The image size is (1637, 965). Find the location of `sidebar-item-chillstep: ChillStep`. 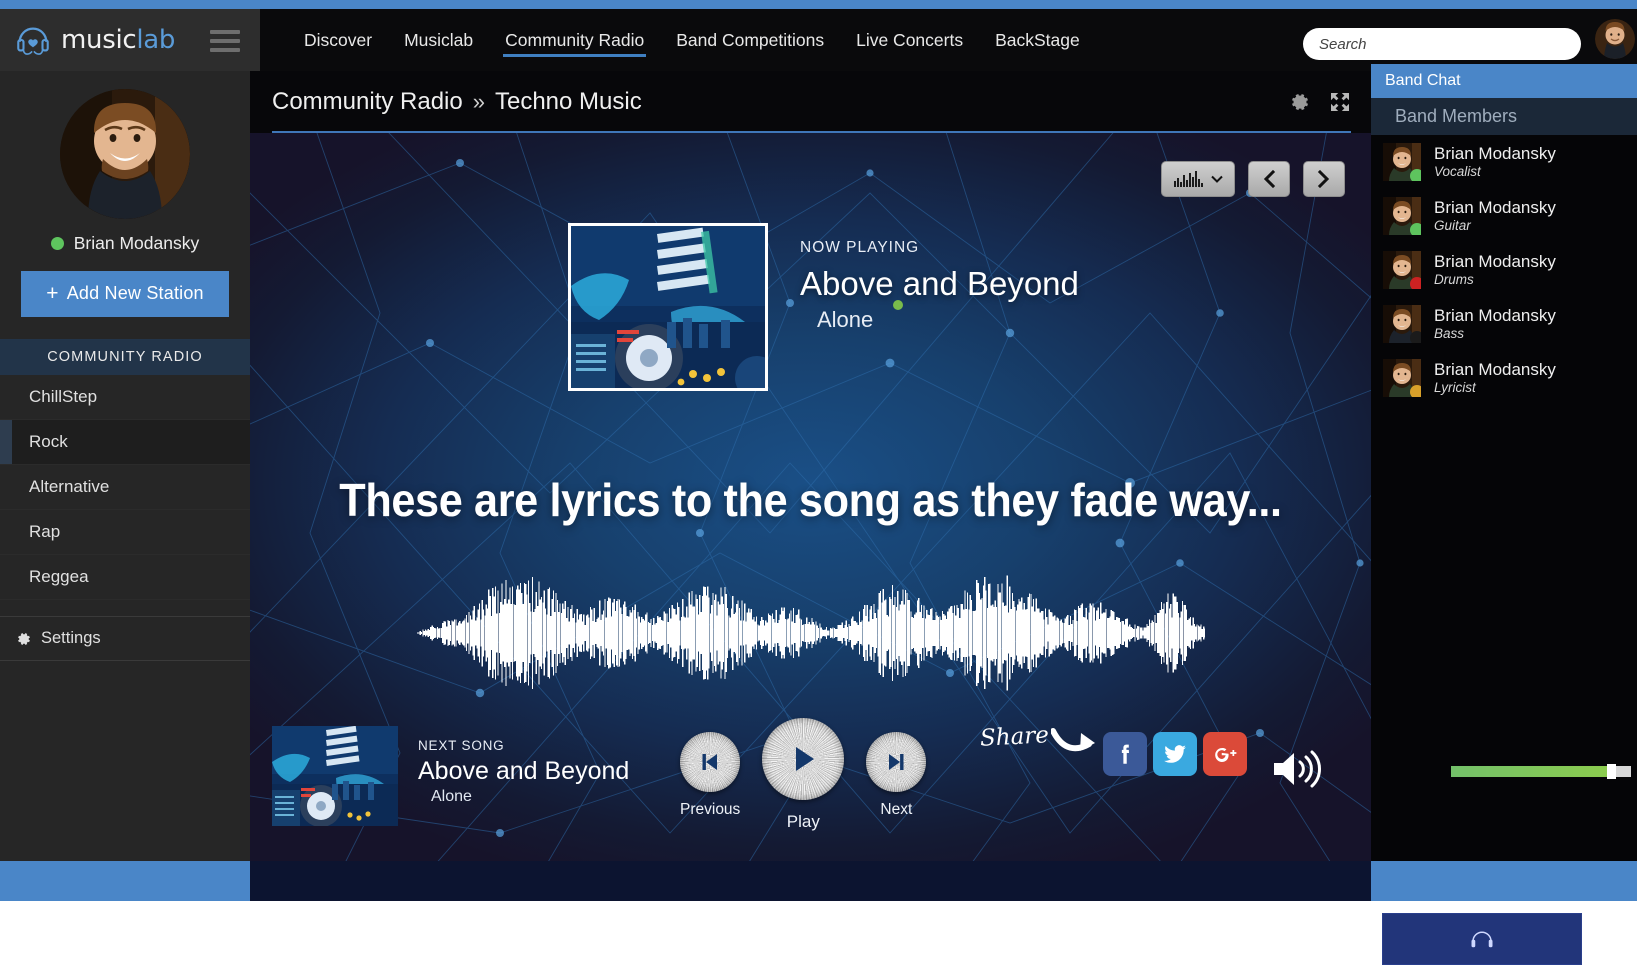

sidebar-item-chillstep: ChillStep is located at coordinates (125, 397).